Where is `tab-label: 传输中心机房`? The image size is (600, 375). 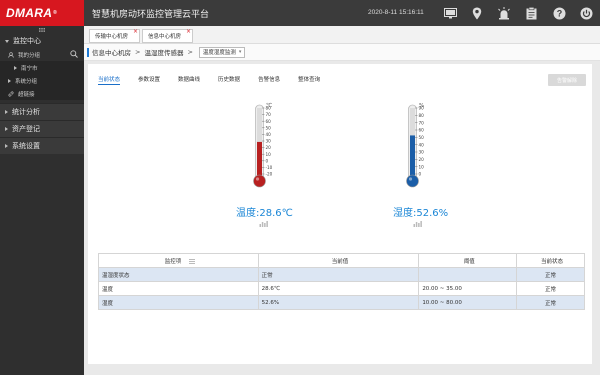
tab-label: 传输中心机房 is located at coordinates (112, 37).